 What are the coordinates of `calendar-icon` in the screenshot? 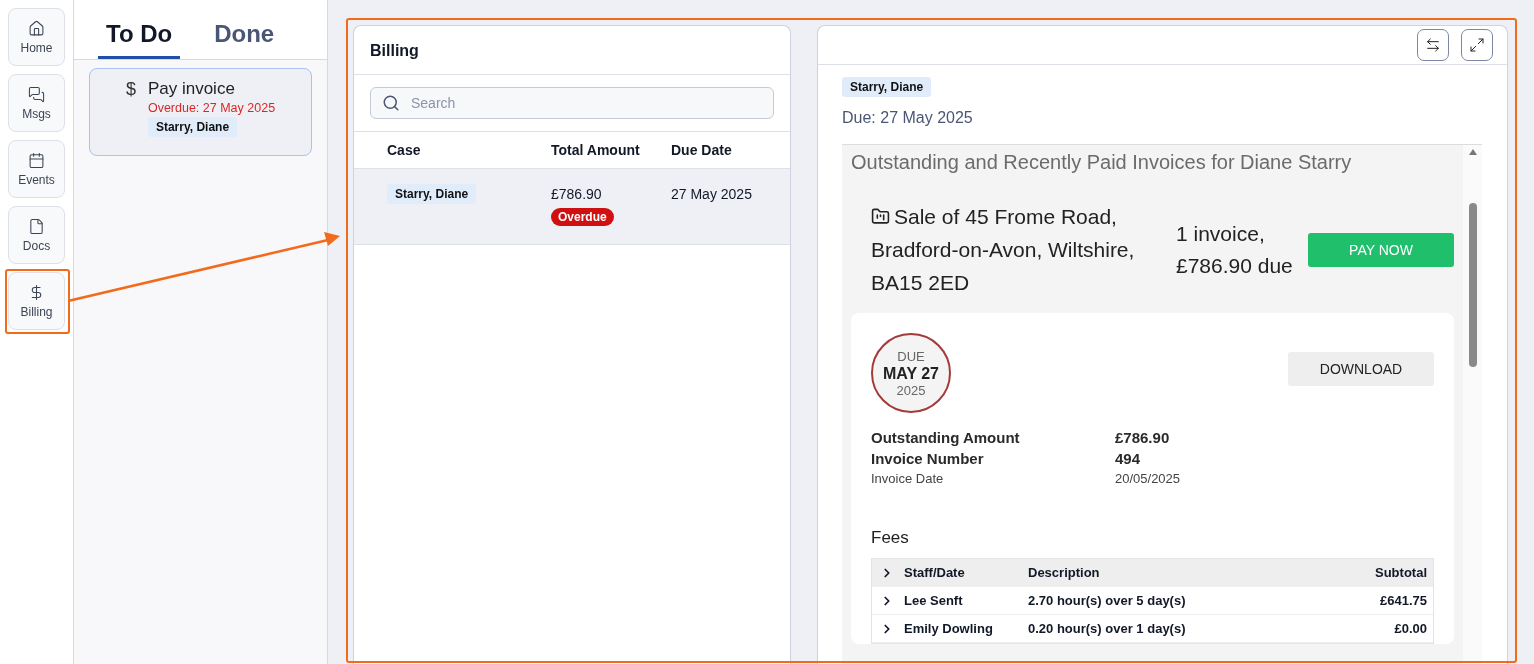 It's located at (36, 160).